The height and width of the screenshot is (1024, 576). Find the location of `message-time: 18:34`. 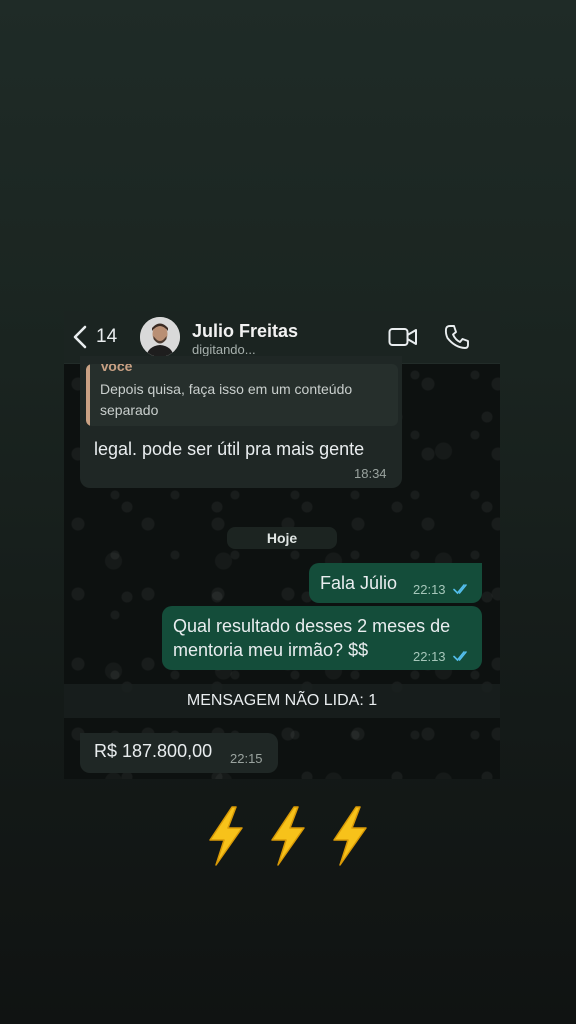

message-time: 18:34 is located at coordinates (370, 473).